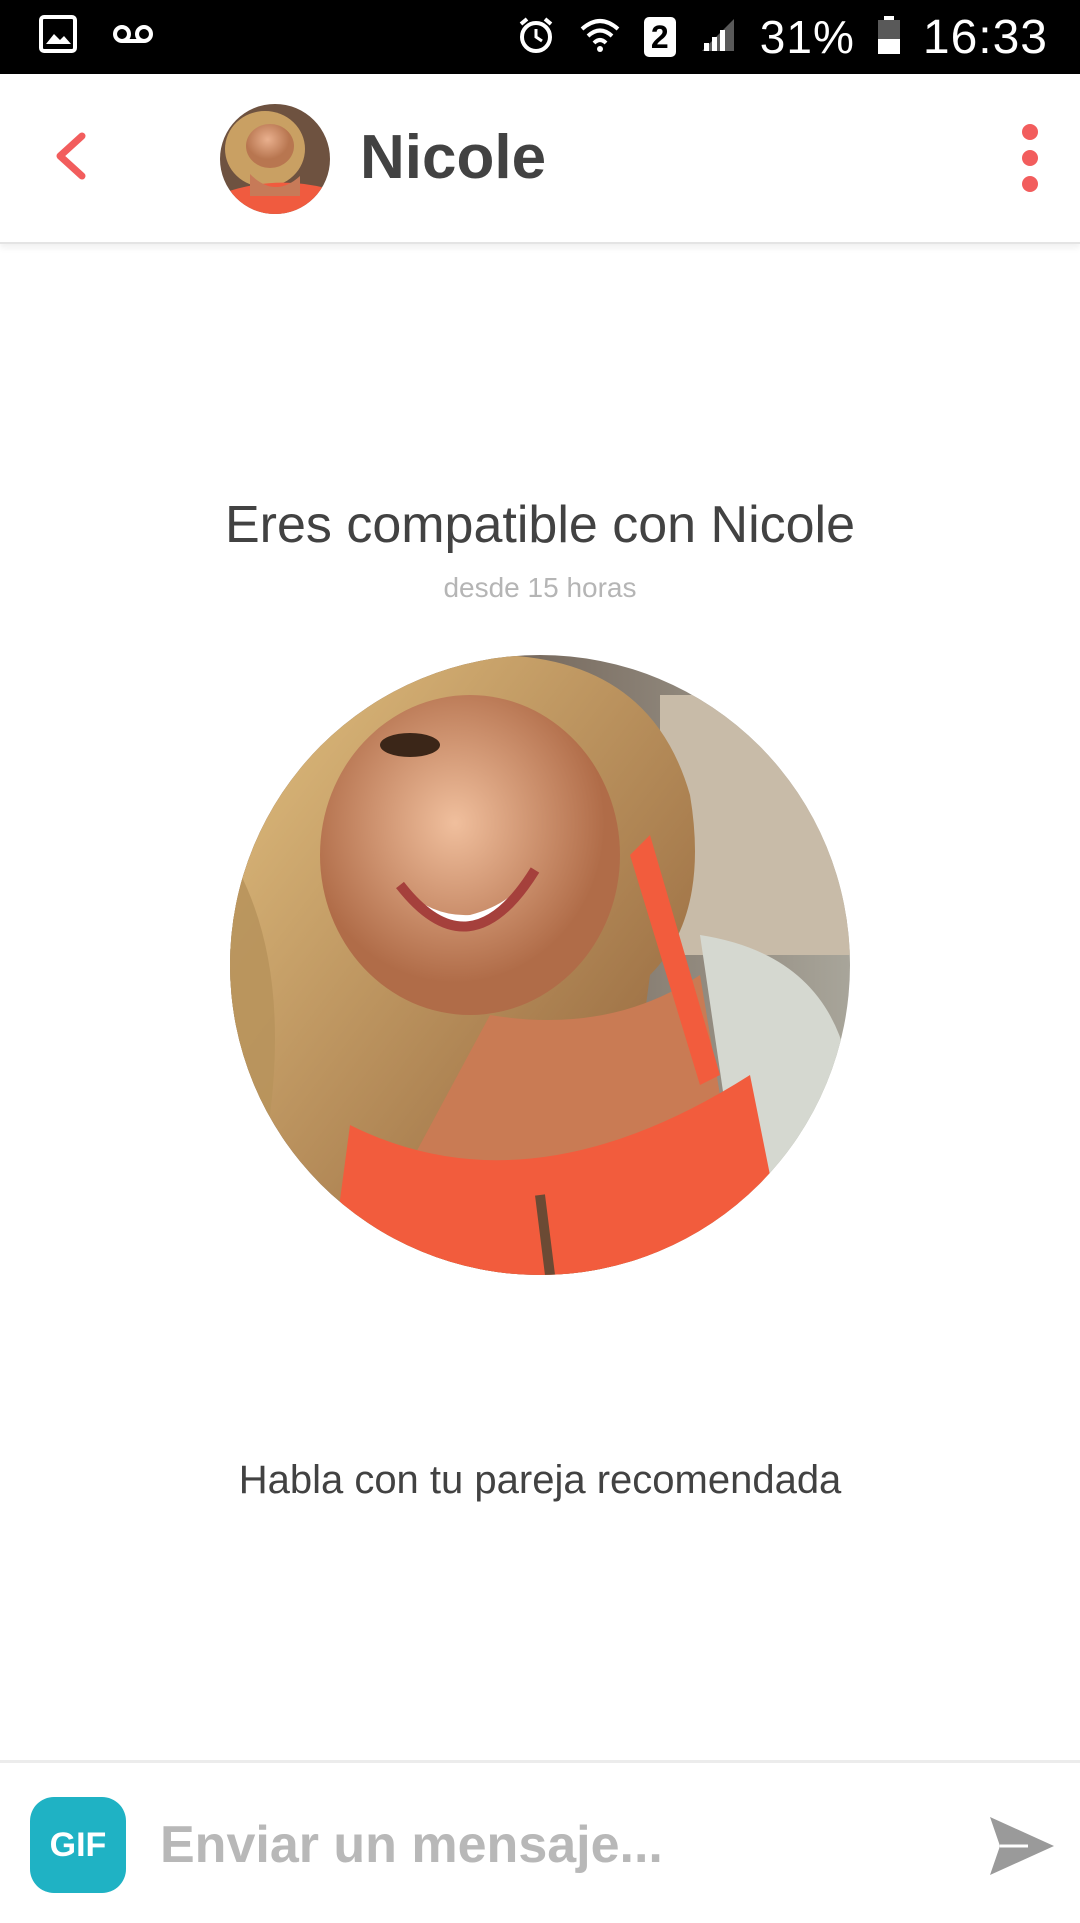  What do you see at coordinates (96, 36) in the screenshot?
I see `status-bar-left` at bounding box center [96, 36].